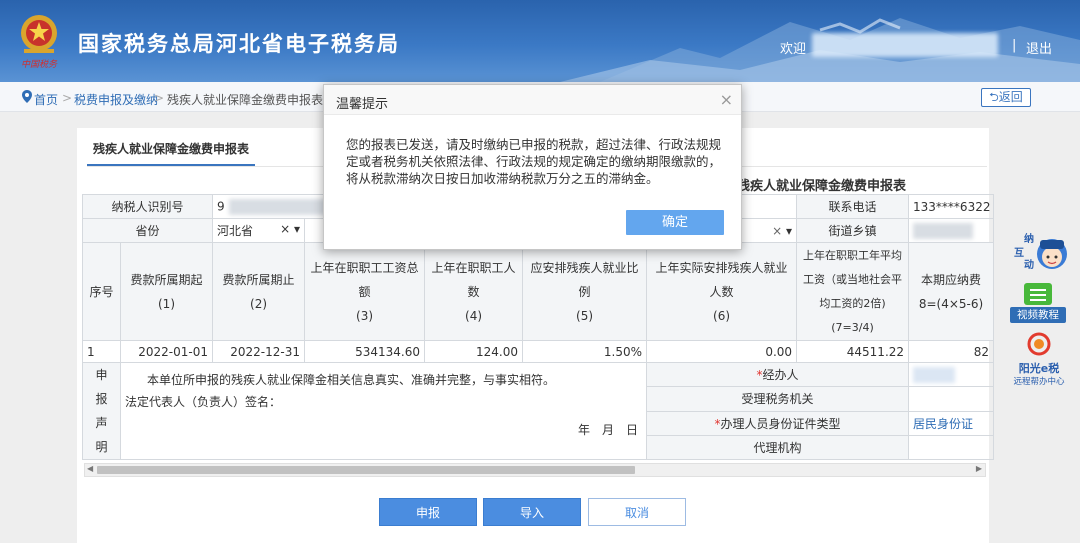 The image size is (1080, 543). Describe the element at coordinates (474, 351) in the screenshot. I see `cell-staff-count: 124.00` at that location.